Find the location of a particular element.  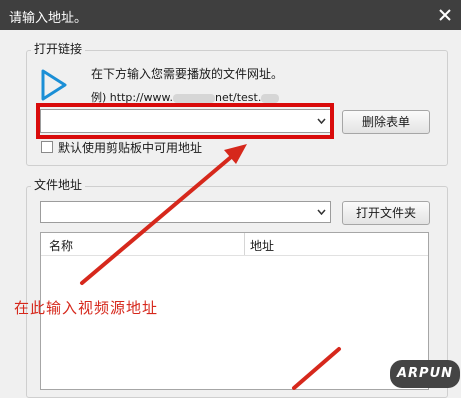

clipboard-checkbox is located at coordinates (47, 147).